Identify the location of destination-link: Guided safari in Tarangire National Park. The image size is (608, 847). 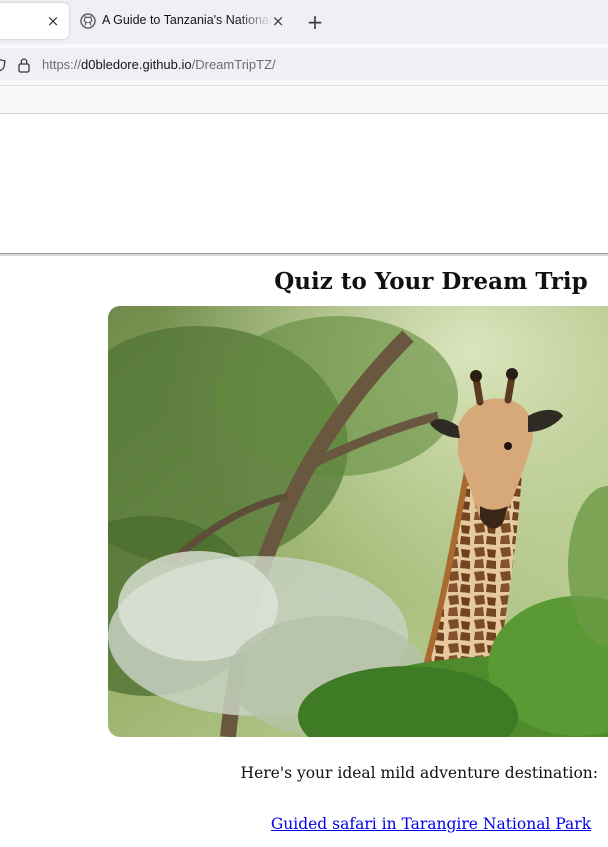
(429, 824).